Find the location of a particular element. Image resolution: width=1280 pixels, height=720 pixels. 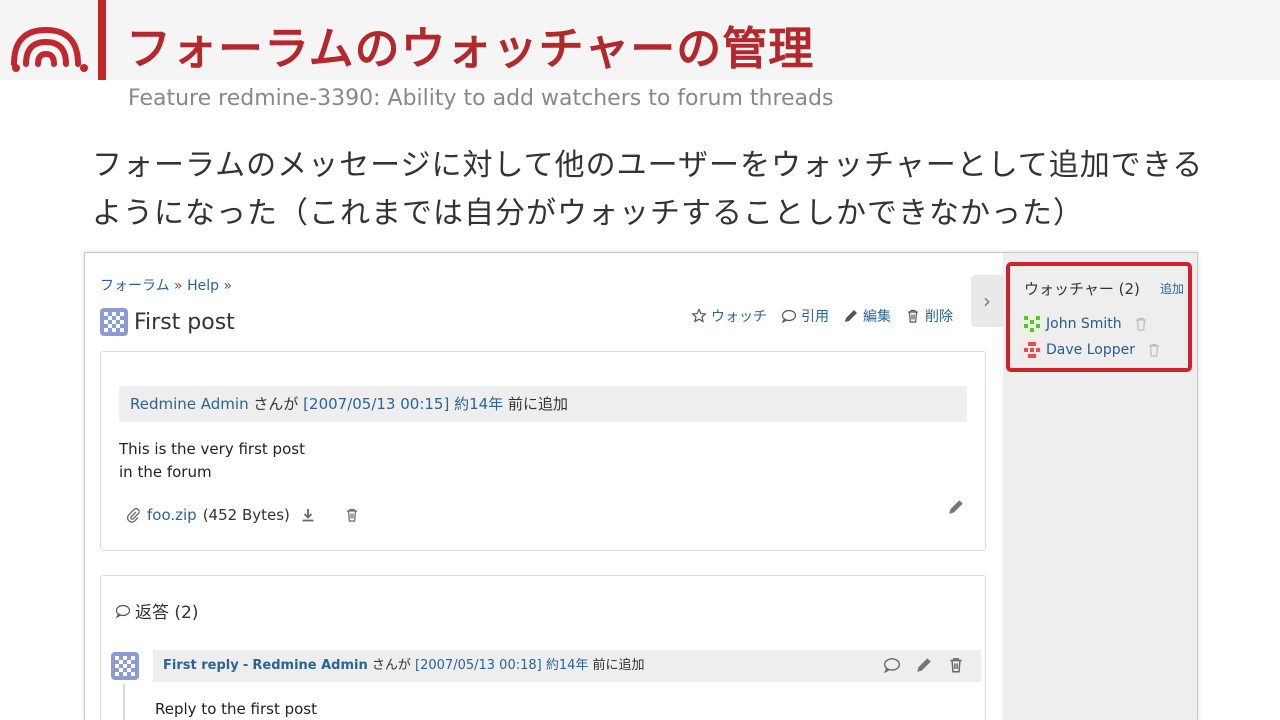

star-icon is located at coordinates (699, 315).